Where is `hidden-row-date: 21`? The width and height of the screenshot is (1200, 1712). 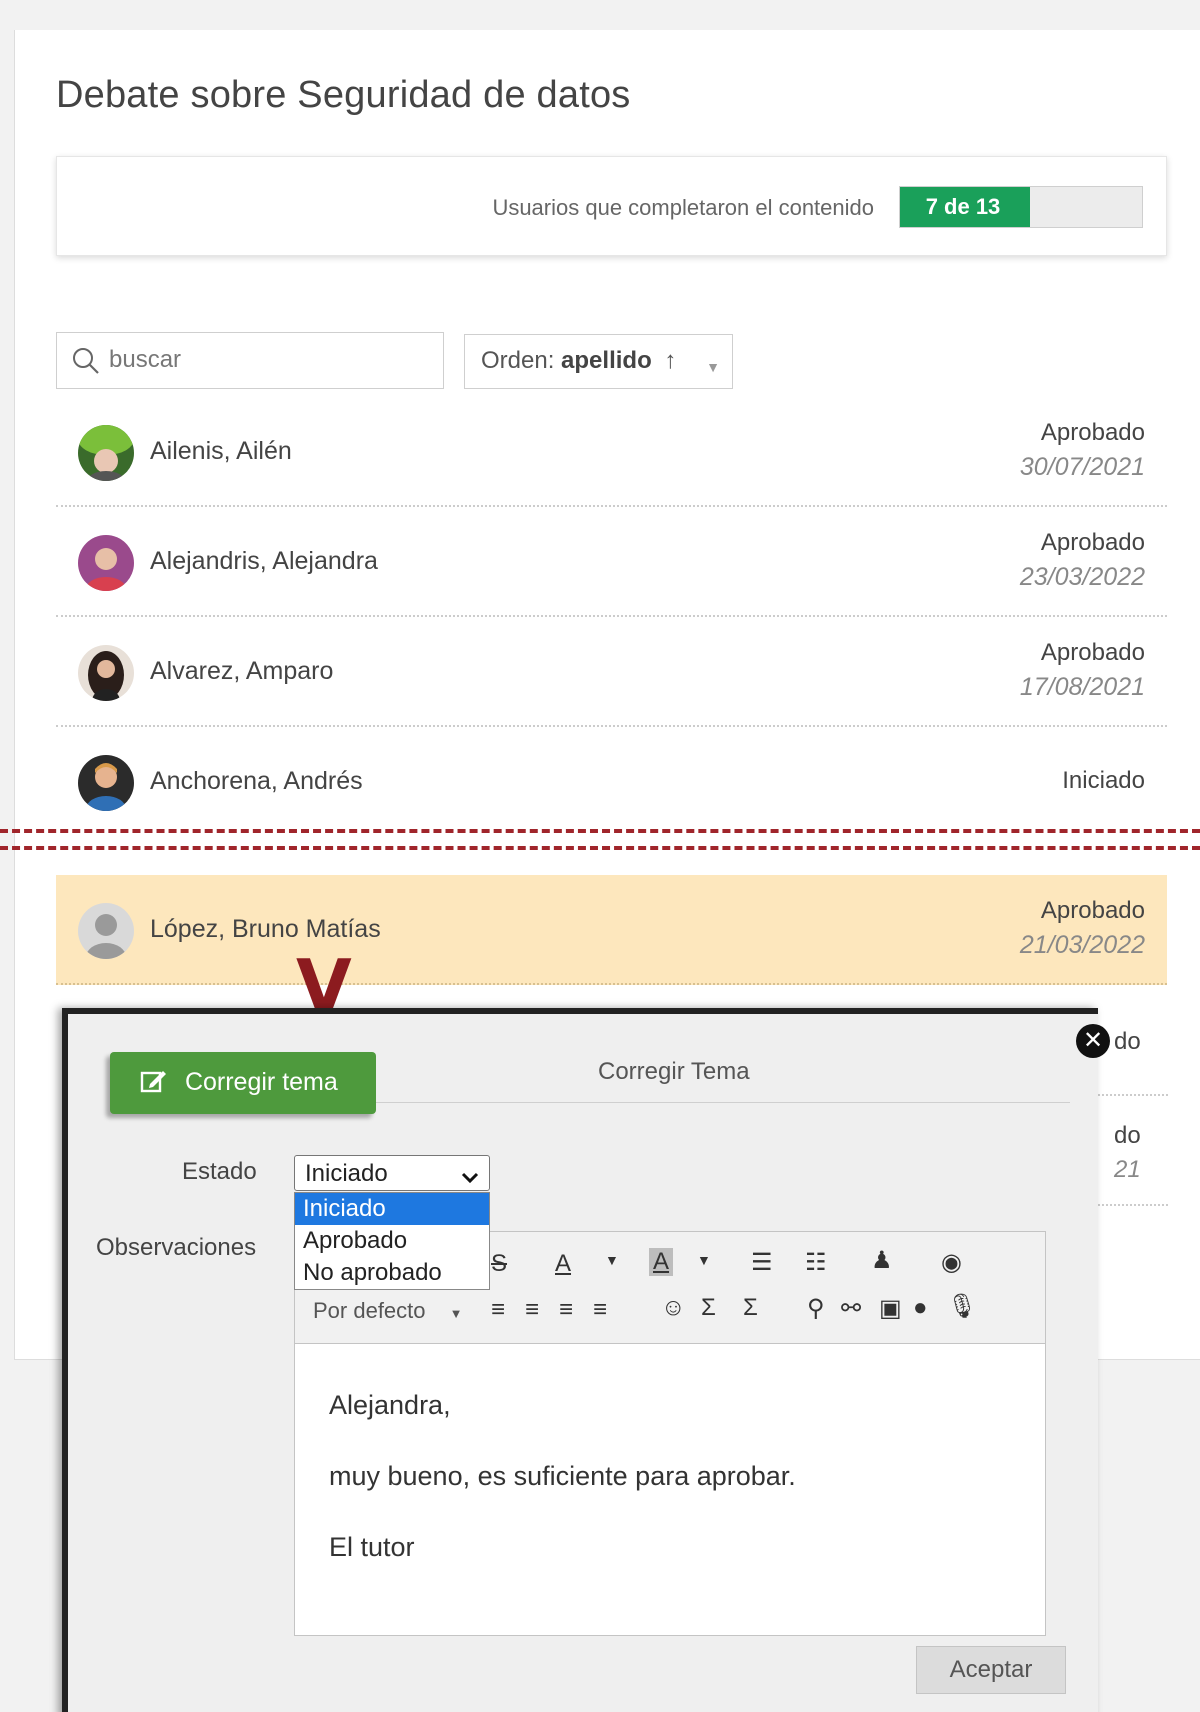
hidden-row-date: 21 is located at coordinates (1127, 1169).